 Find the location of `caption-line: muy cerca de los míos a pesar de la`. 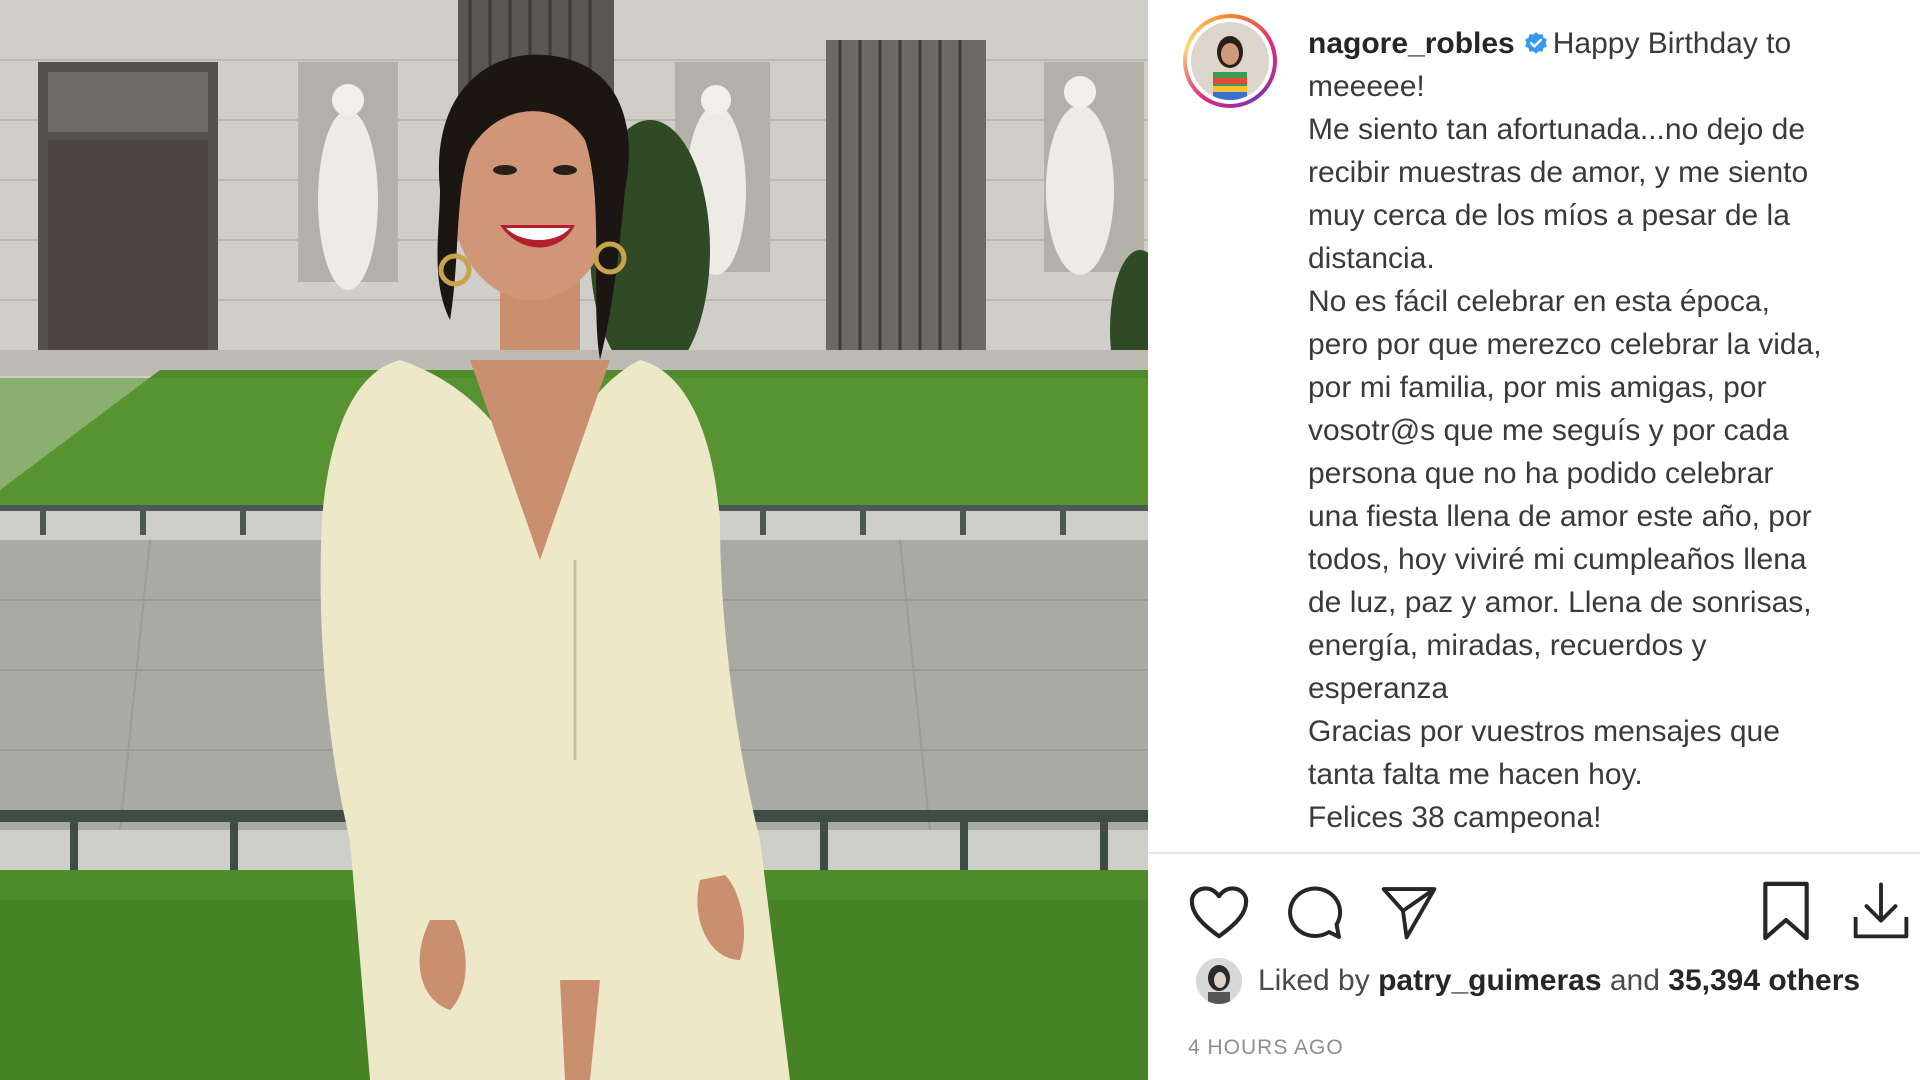

caption-line: muy cerca de los míos a pesar de la is located at coordinates (1549, 215).